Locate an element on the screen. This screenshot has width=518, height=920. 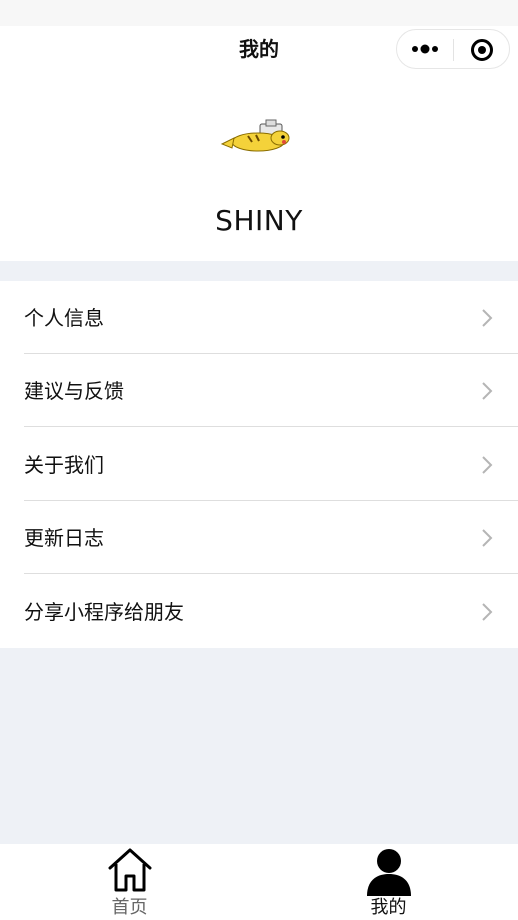
close-button is located at coordinates (482, 49).